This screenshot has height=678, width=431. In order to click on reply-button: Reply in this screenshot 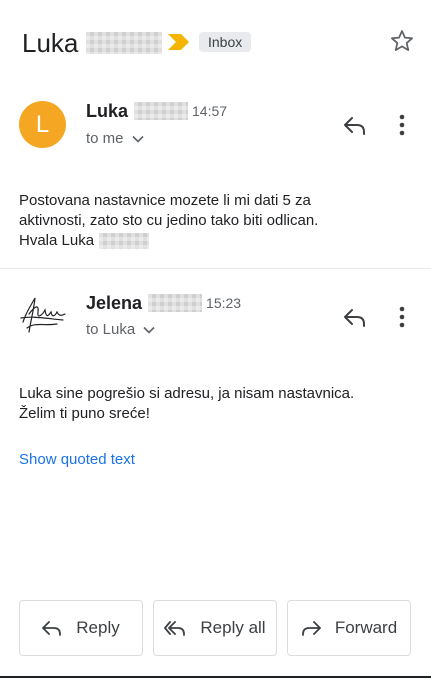, I will do `click(81, 628)`.